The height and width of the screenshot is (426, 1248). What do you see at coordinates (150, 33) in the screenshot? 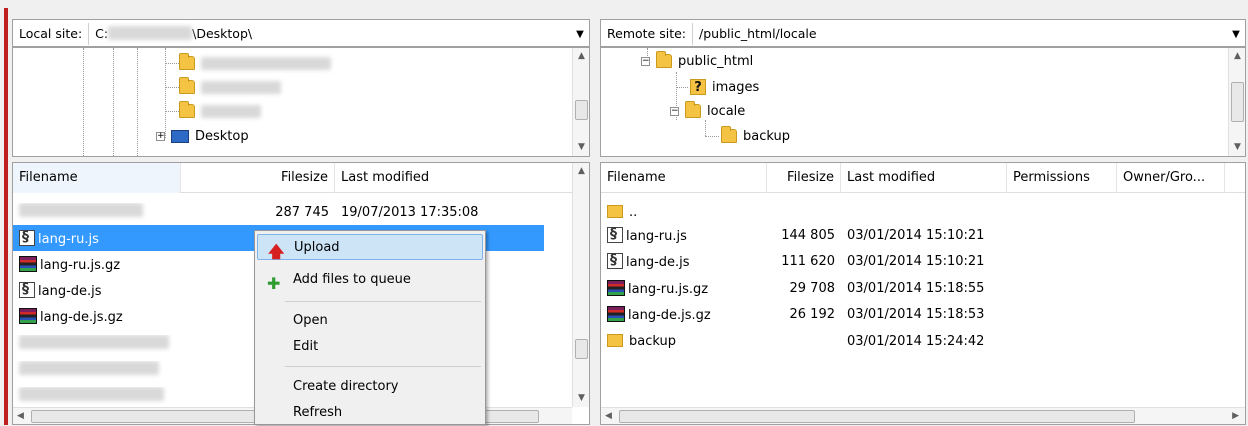
I see `redacted-path` at bounding box center [150, 33].